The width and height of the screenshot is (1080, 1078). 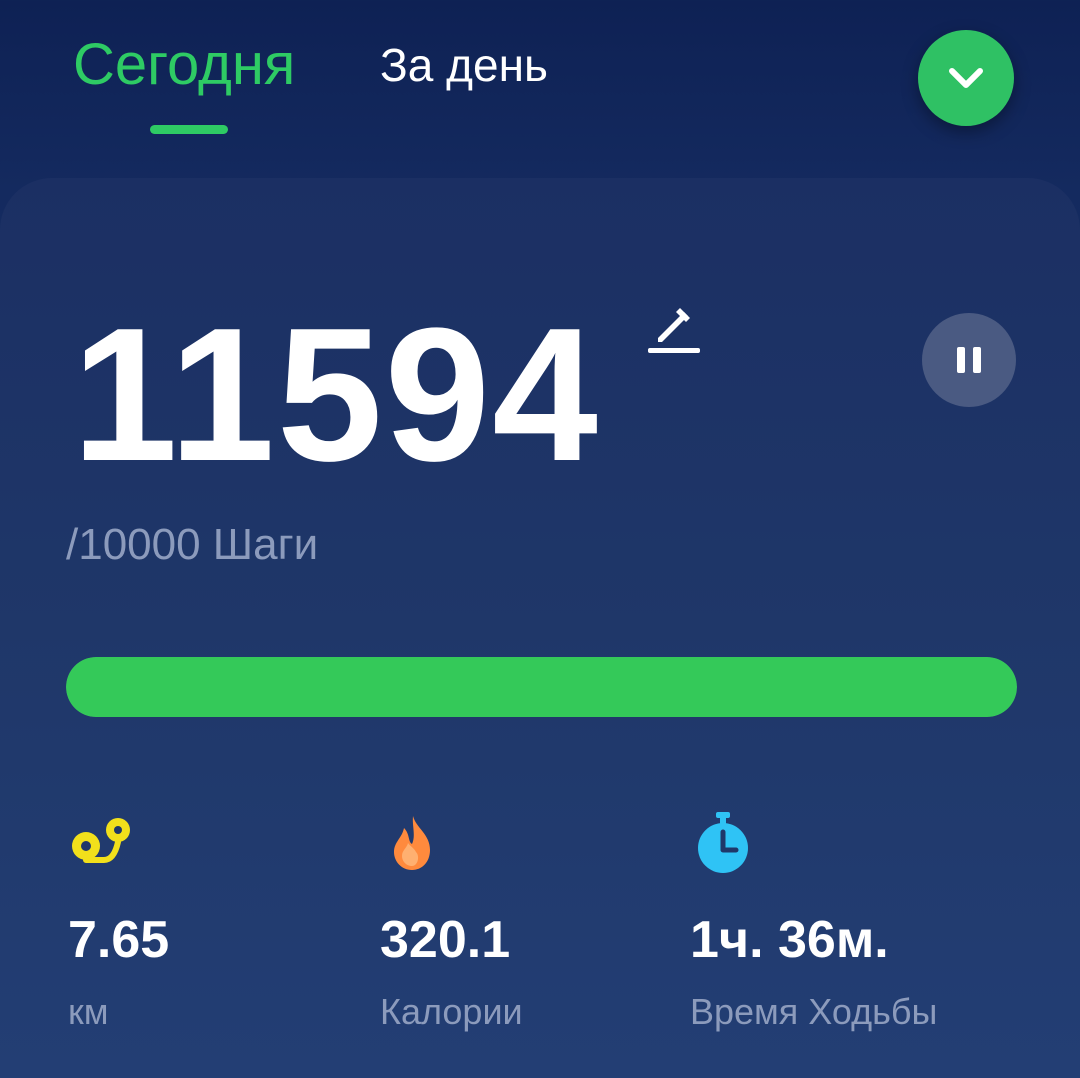 I want to click on steps-progress-fill, so click(x=541, y=687).